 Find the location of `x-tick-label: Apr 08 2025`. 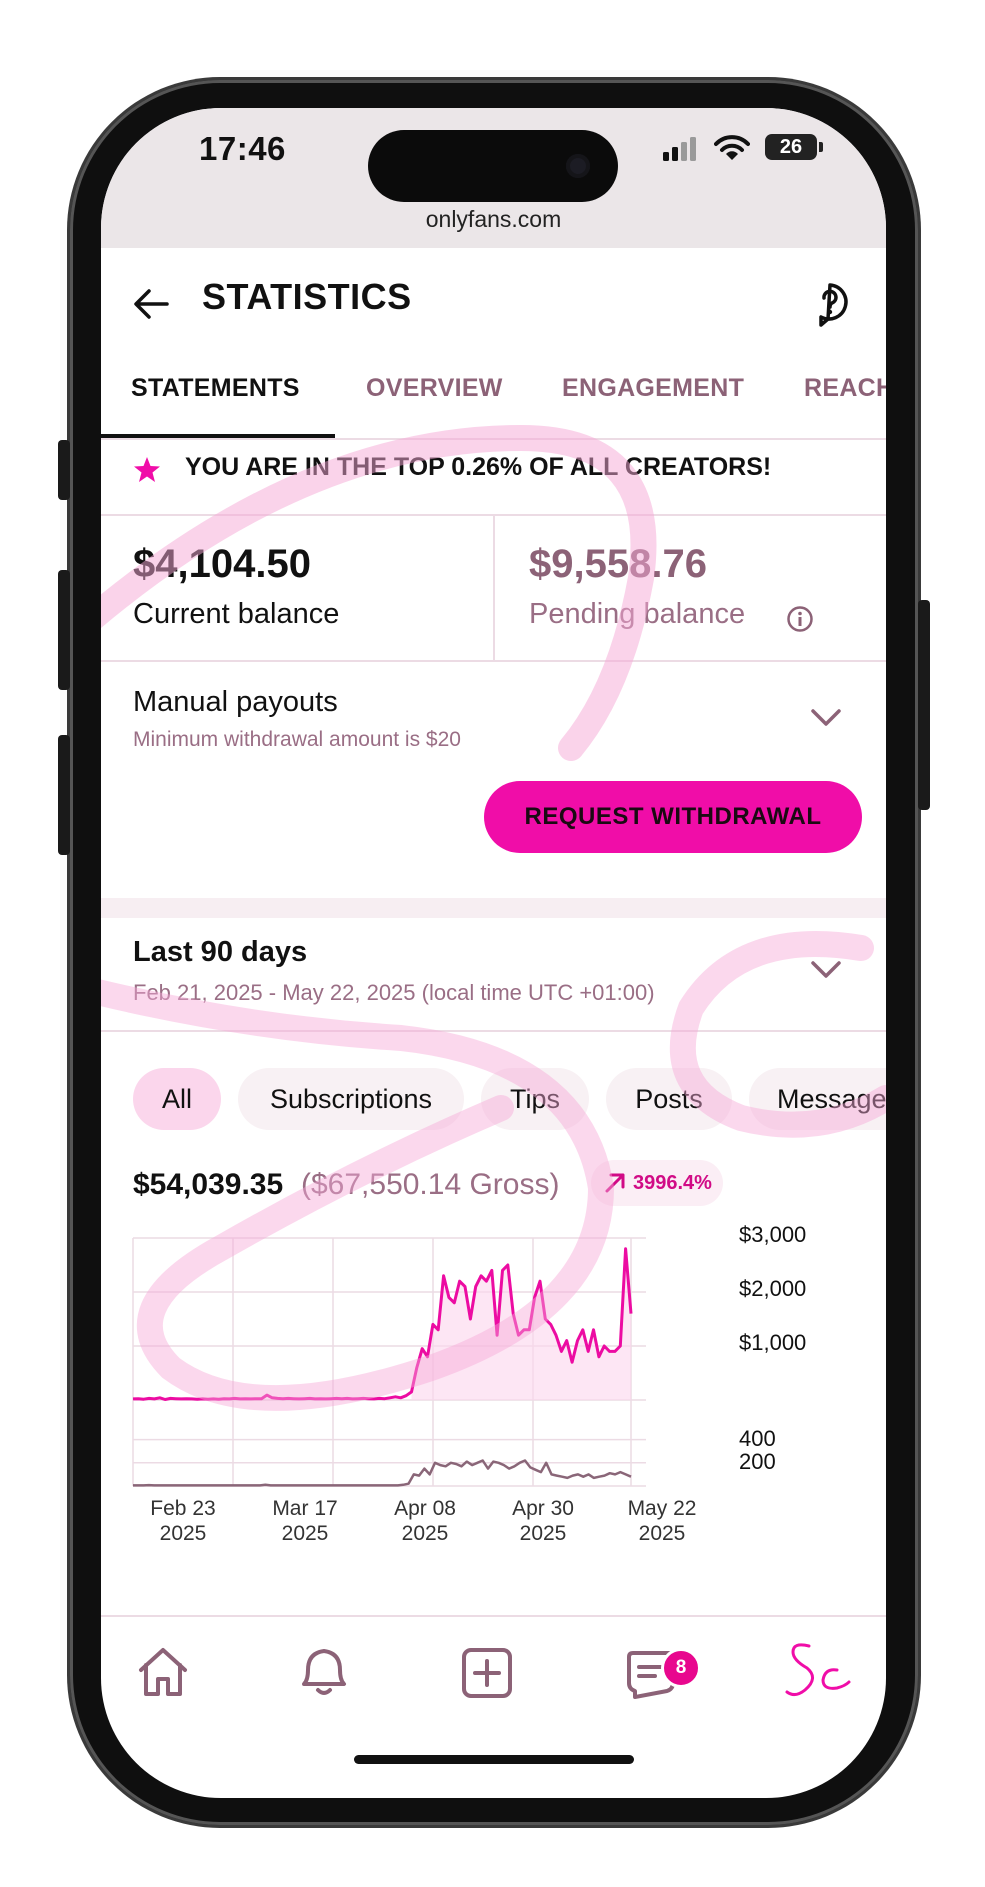

x-tick-label: Apr 08 2025 is located at coordinates (425, 1521).